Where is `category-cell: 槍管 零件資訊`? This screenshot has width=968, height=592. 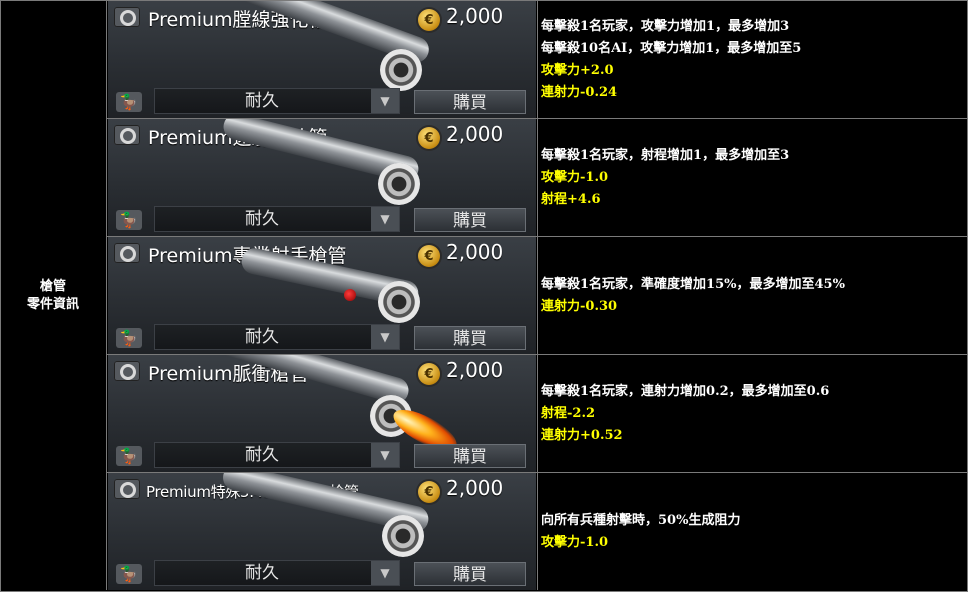
category-cell: 槍管 零件資訊 is located at coordinates (53, 295).